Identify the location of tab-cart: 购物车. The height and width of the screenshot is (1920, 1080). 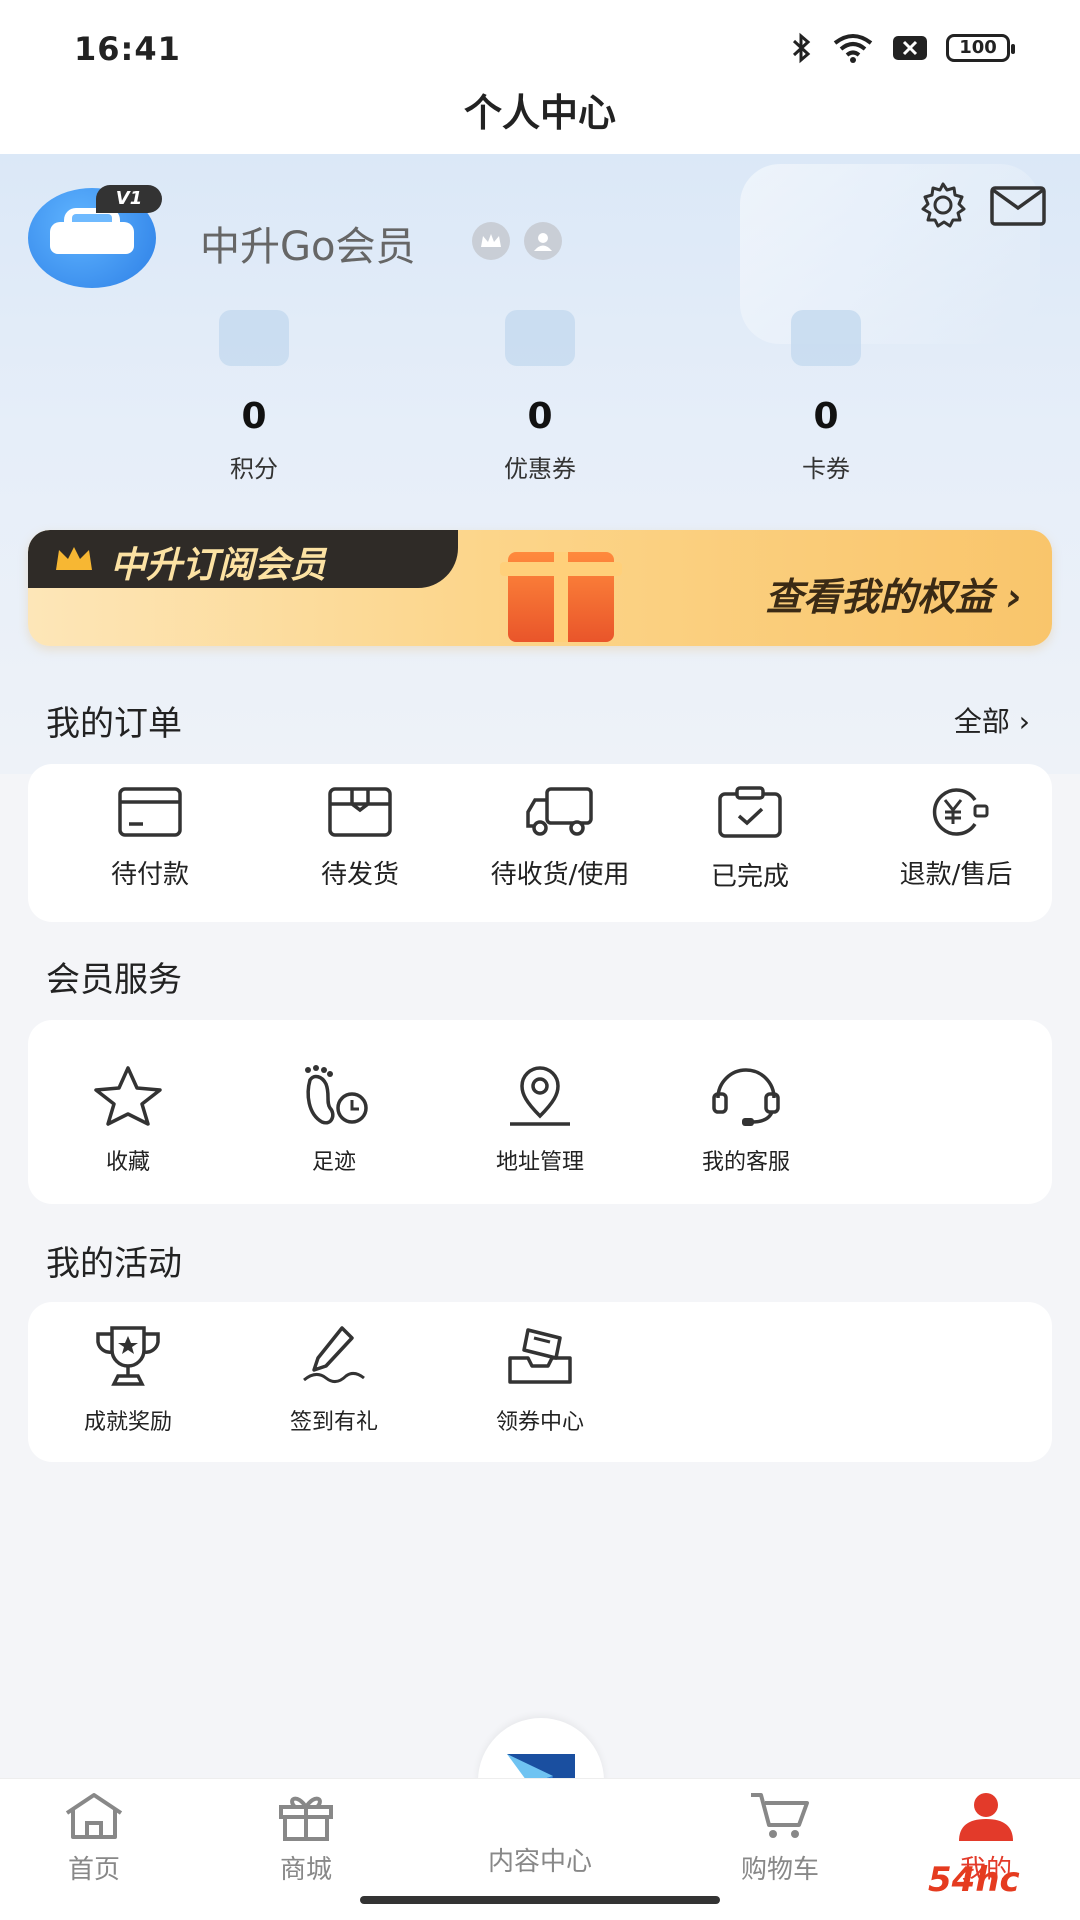
(780, 1838).